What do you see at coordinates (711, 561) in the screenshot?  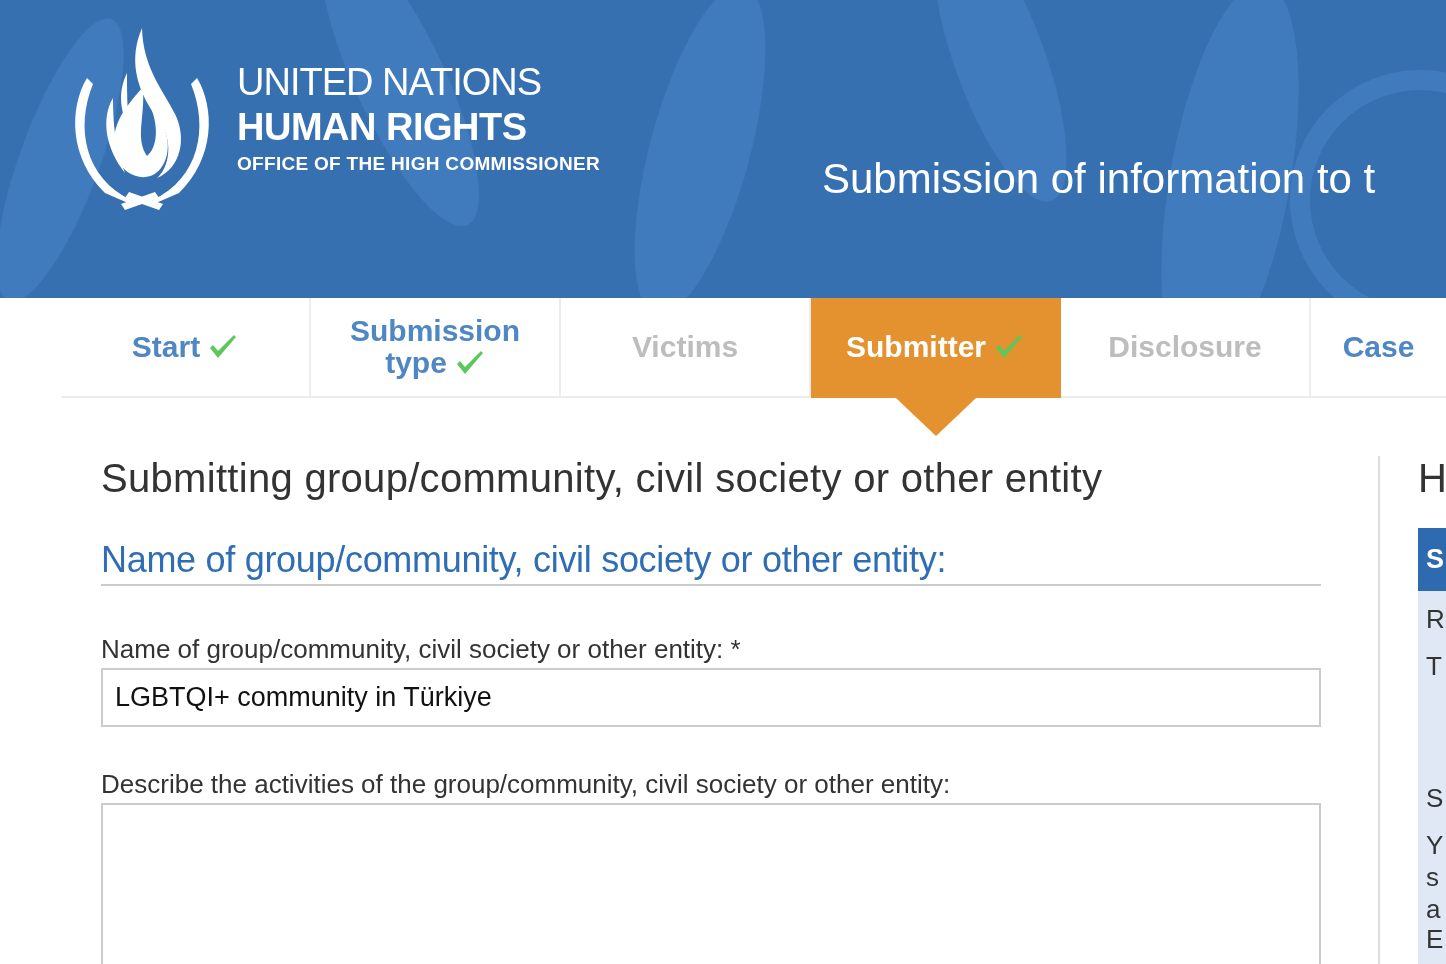 I see `section-title: Name of group/community, civil society or other entity:` at bounding box center [711, 561].